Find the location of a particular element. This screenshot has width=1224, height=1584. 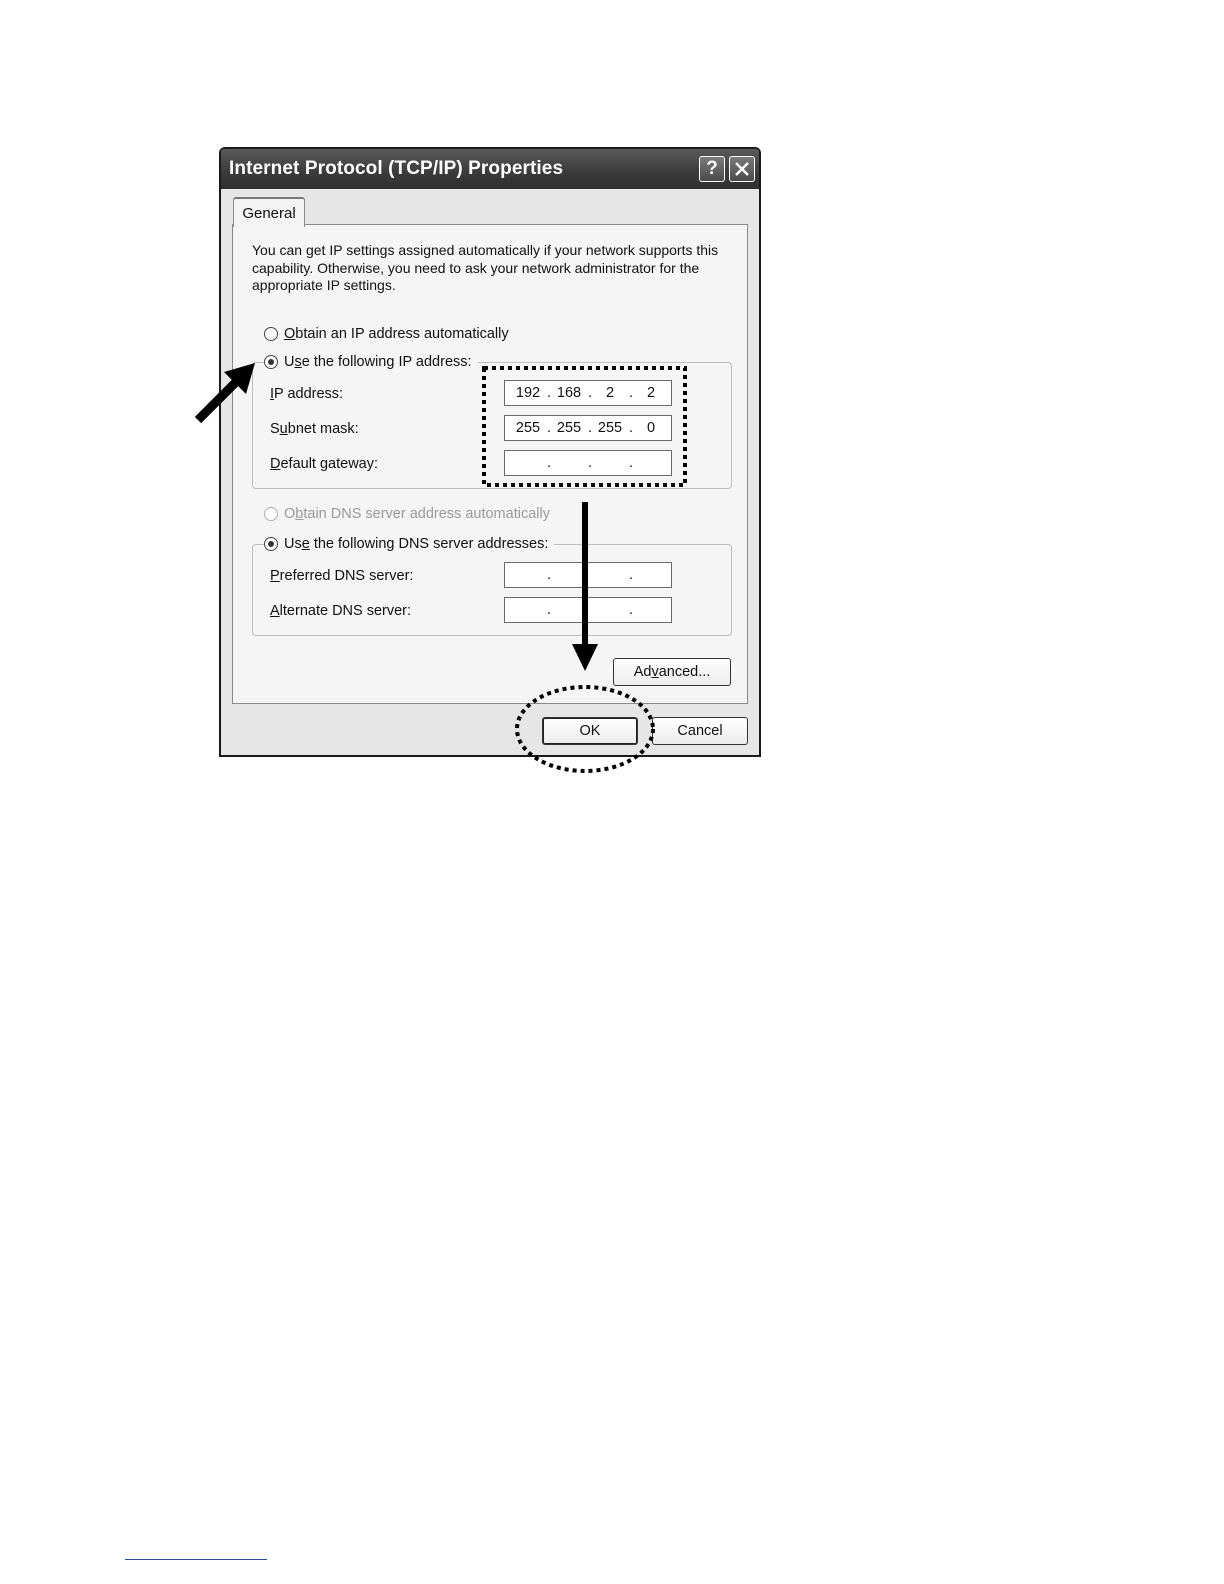

ok-button-highlight is located at coordinates (585, 729).